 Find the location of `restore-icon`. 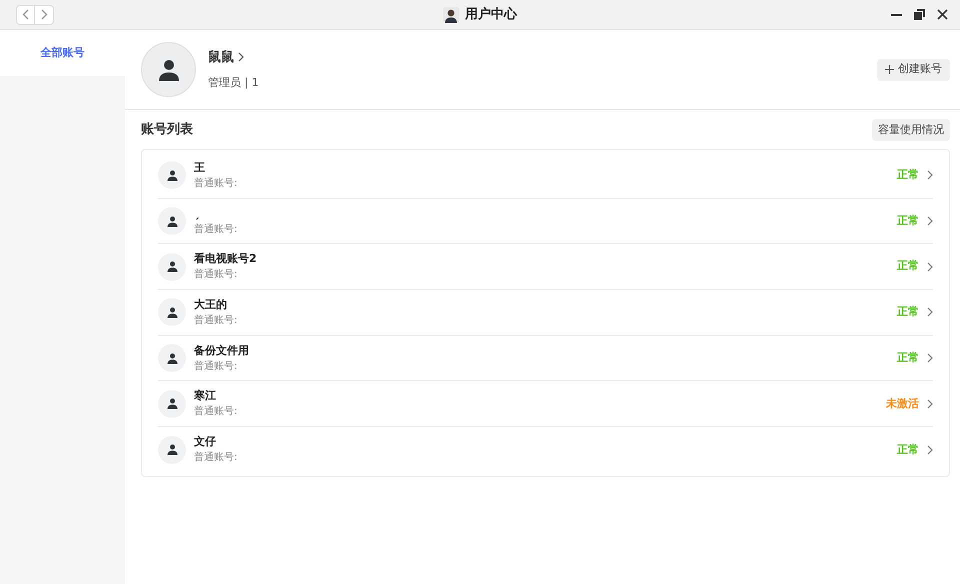

restore-icon is located at coordinates (919, 14).